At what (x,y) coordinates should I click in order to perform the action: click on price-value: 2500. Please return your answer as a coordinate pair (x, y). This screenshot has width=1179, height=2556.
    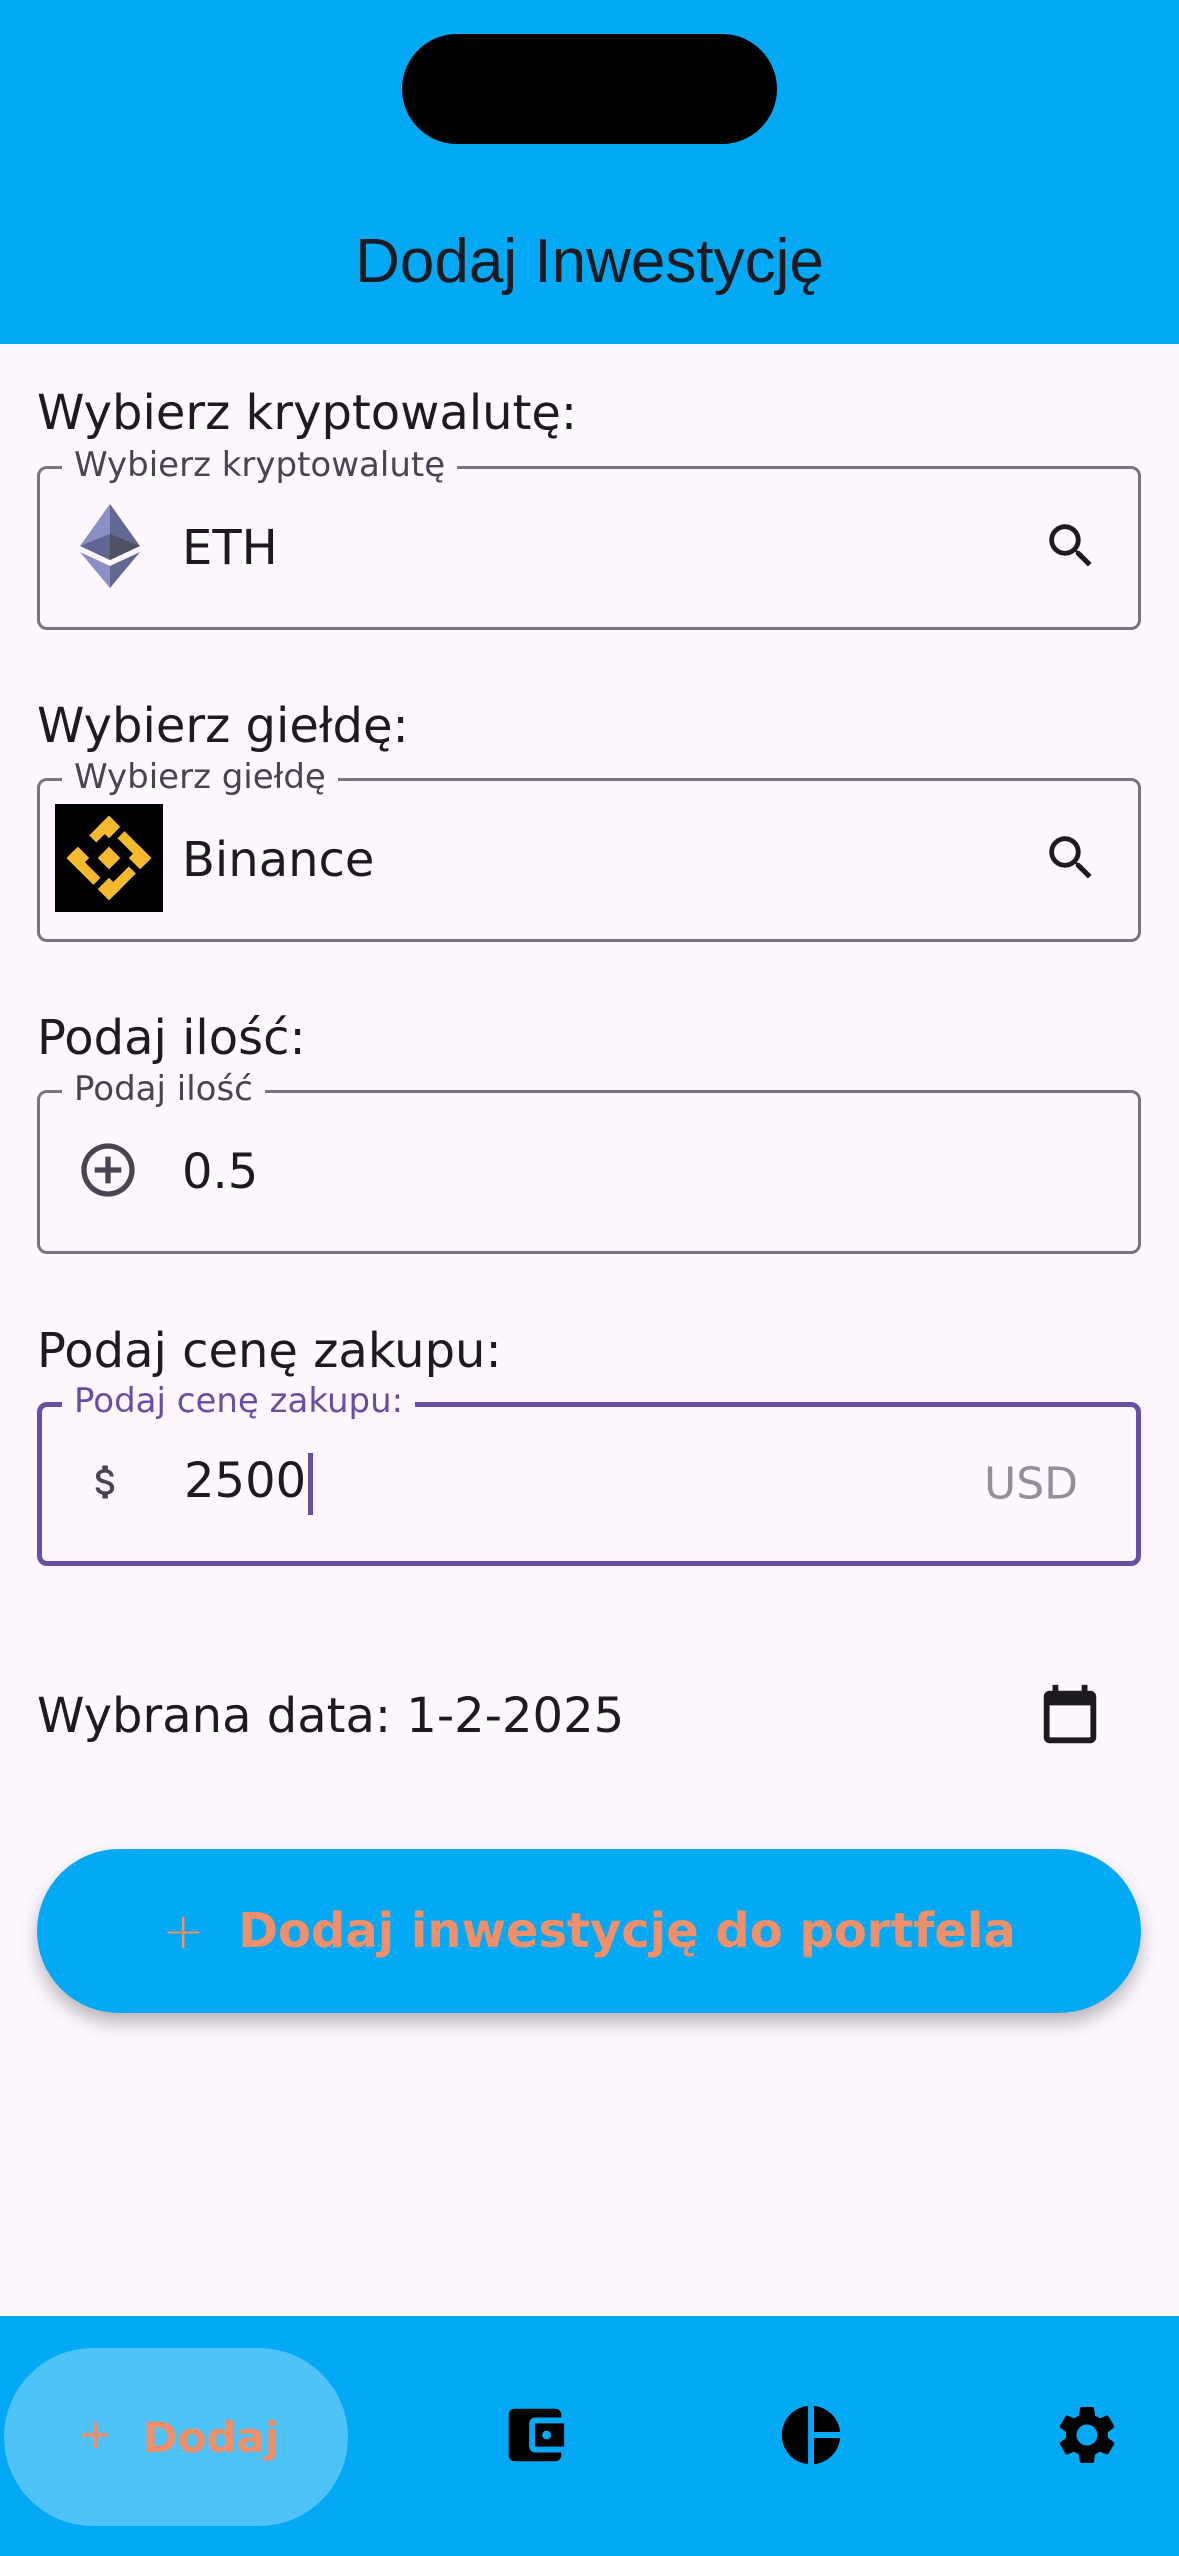
    Looking at the image, I should click on (249, 1484).